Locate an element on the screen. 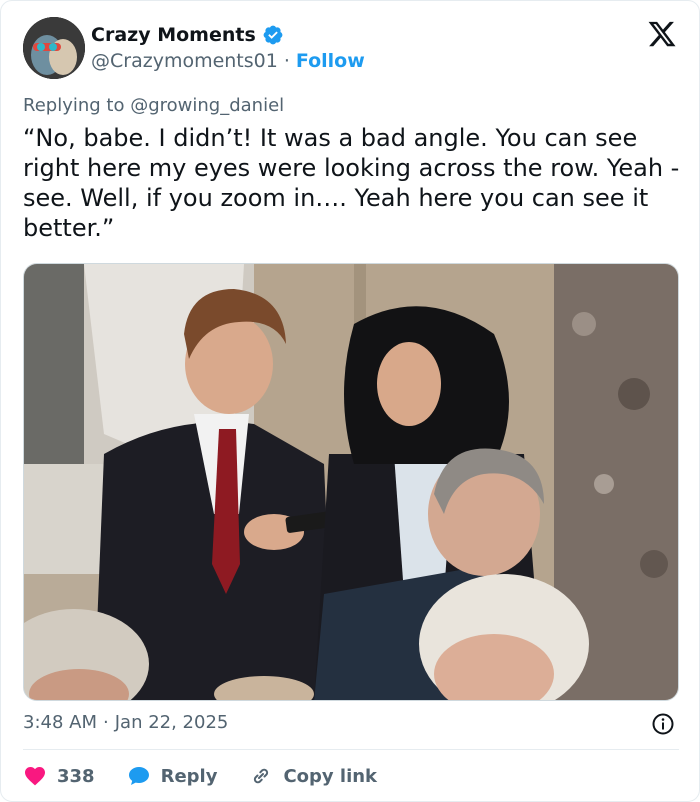  info-icon is located at coordinates (663, 724).